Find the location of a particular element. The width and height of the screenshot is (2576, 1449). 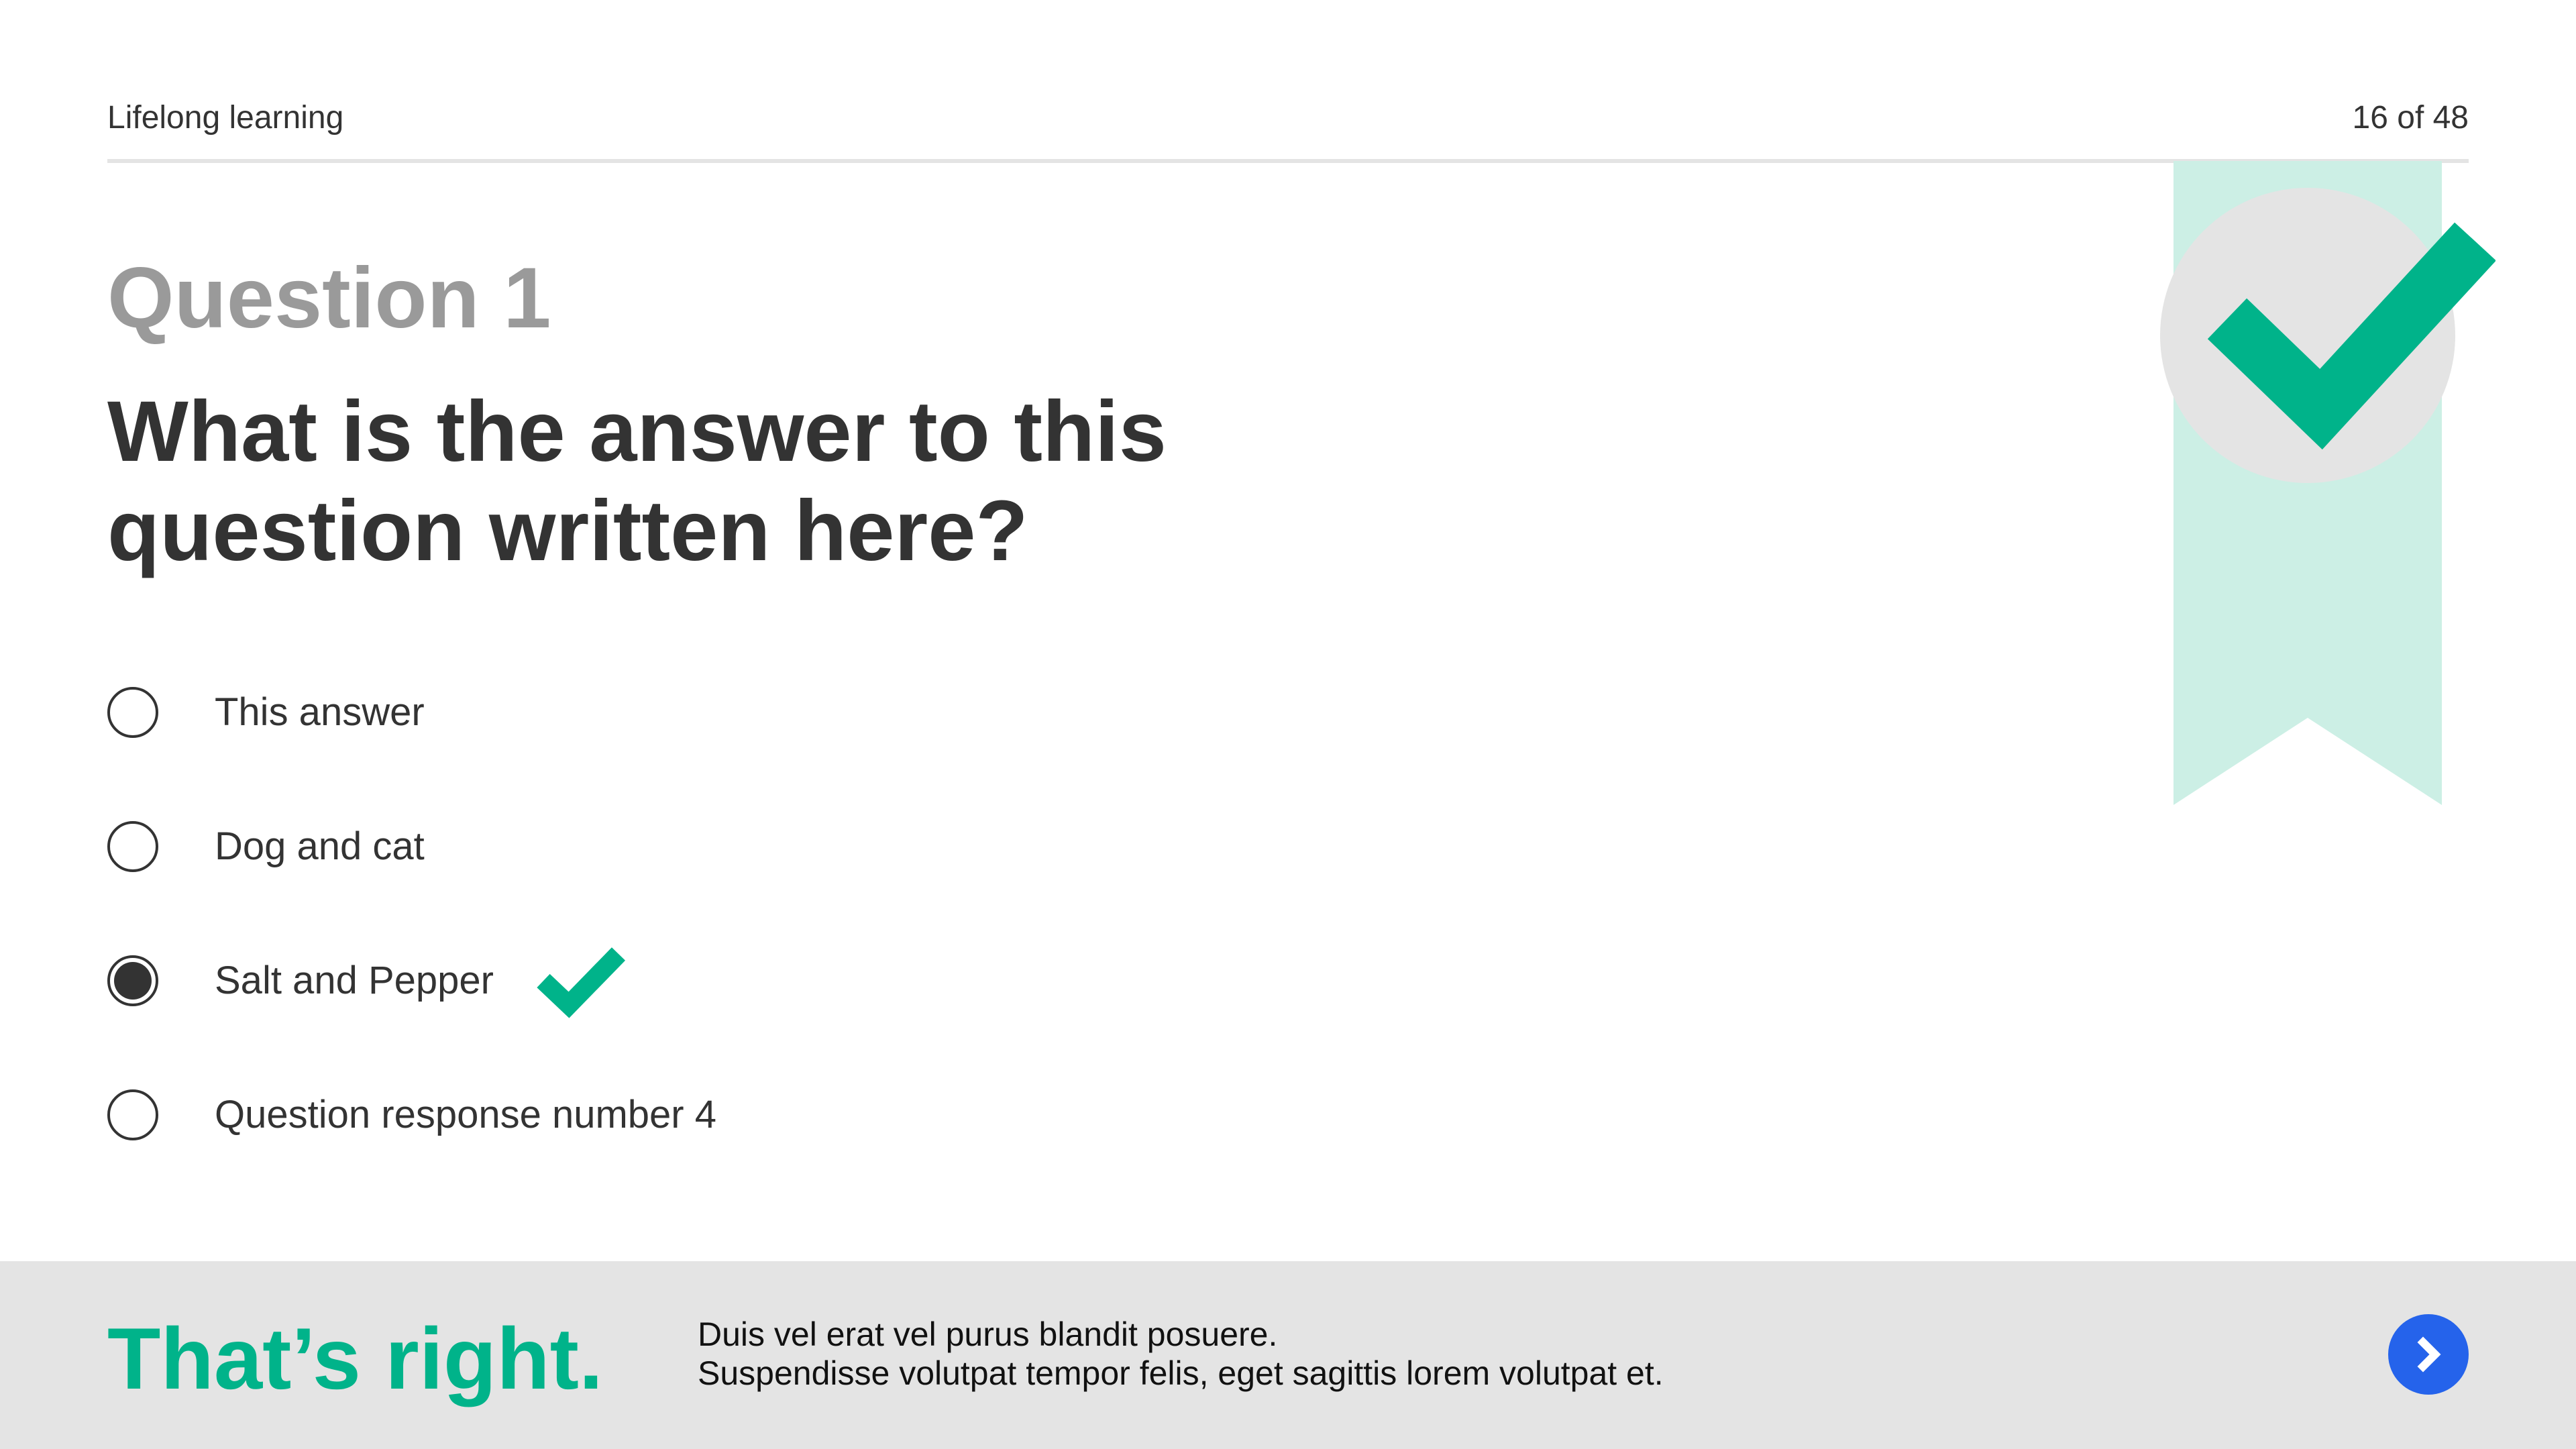

radio-button-selected is located at coordinates (132, 980).